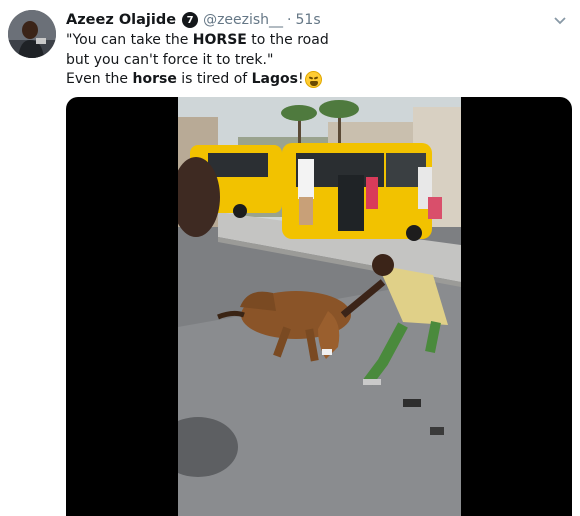 The image size is (580, 516). Describe the element at coordinates (300, 79) in the screenshot. I see `text-segment: !` at that location.